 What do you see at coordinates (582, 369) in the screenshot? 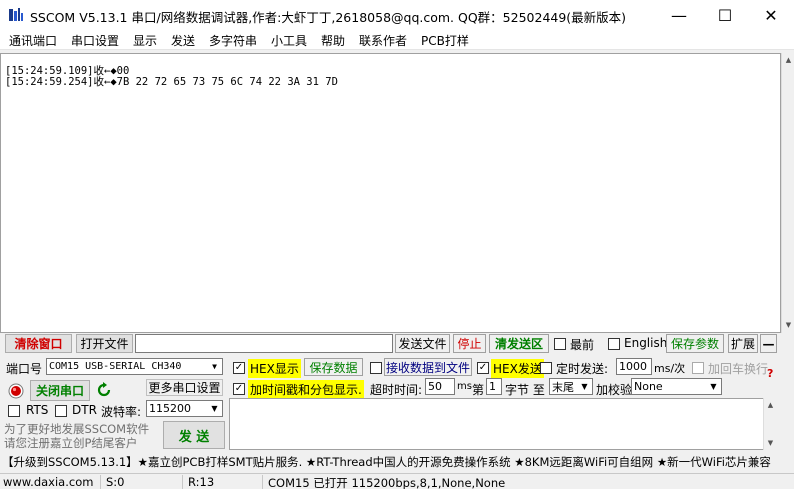
I see `timed-send-label: 定时发送:` at bounding box center [582, 369].